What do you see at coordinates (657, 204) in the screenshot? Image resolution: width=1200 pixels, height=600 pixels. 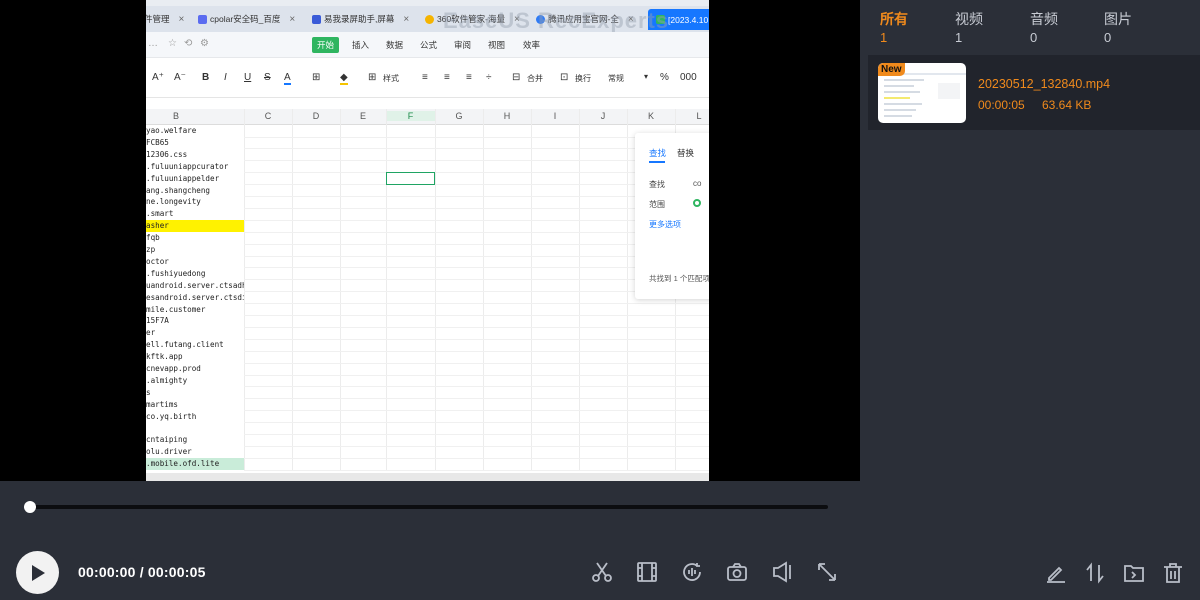 I see `scope-label: 范围` at bounding box center [657, 204].